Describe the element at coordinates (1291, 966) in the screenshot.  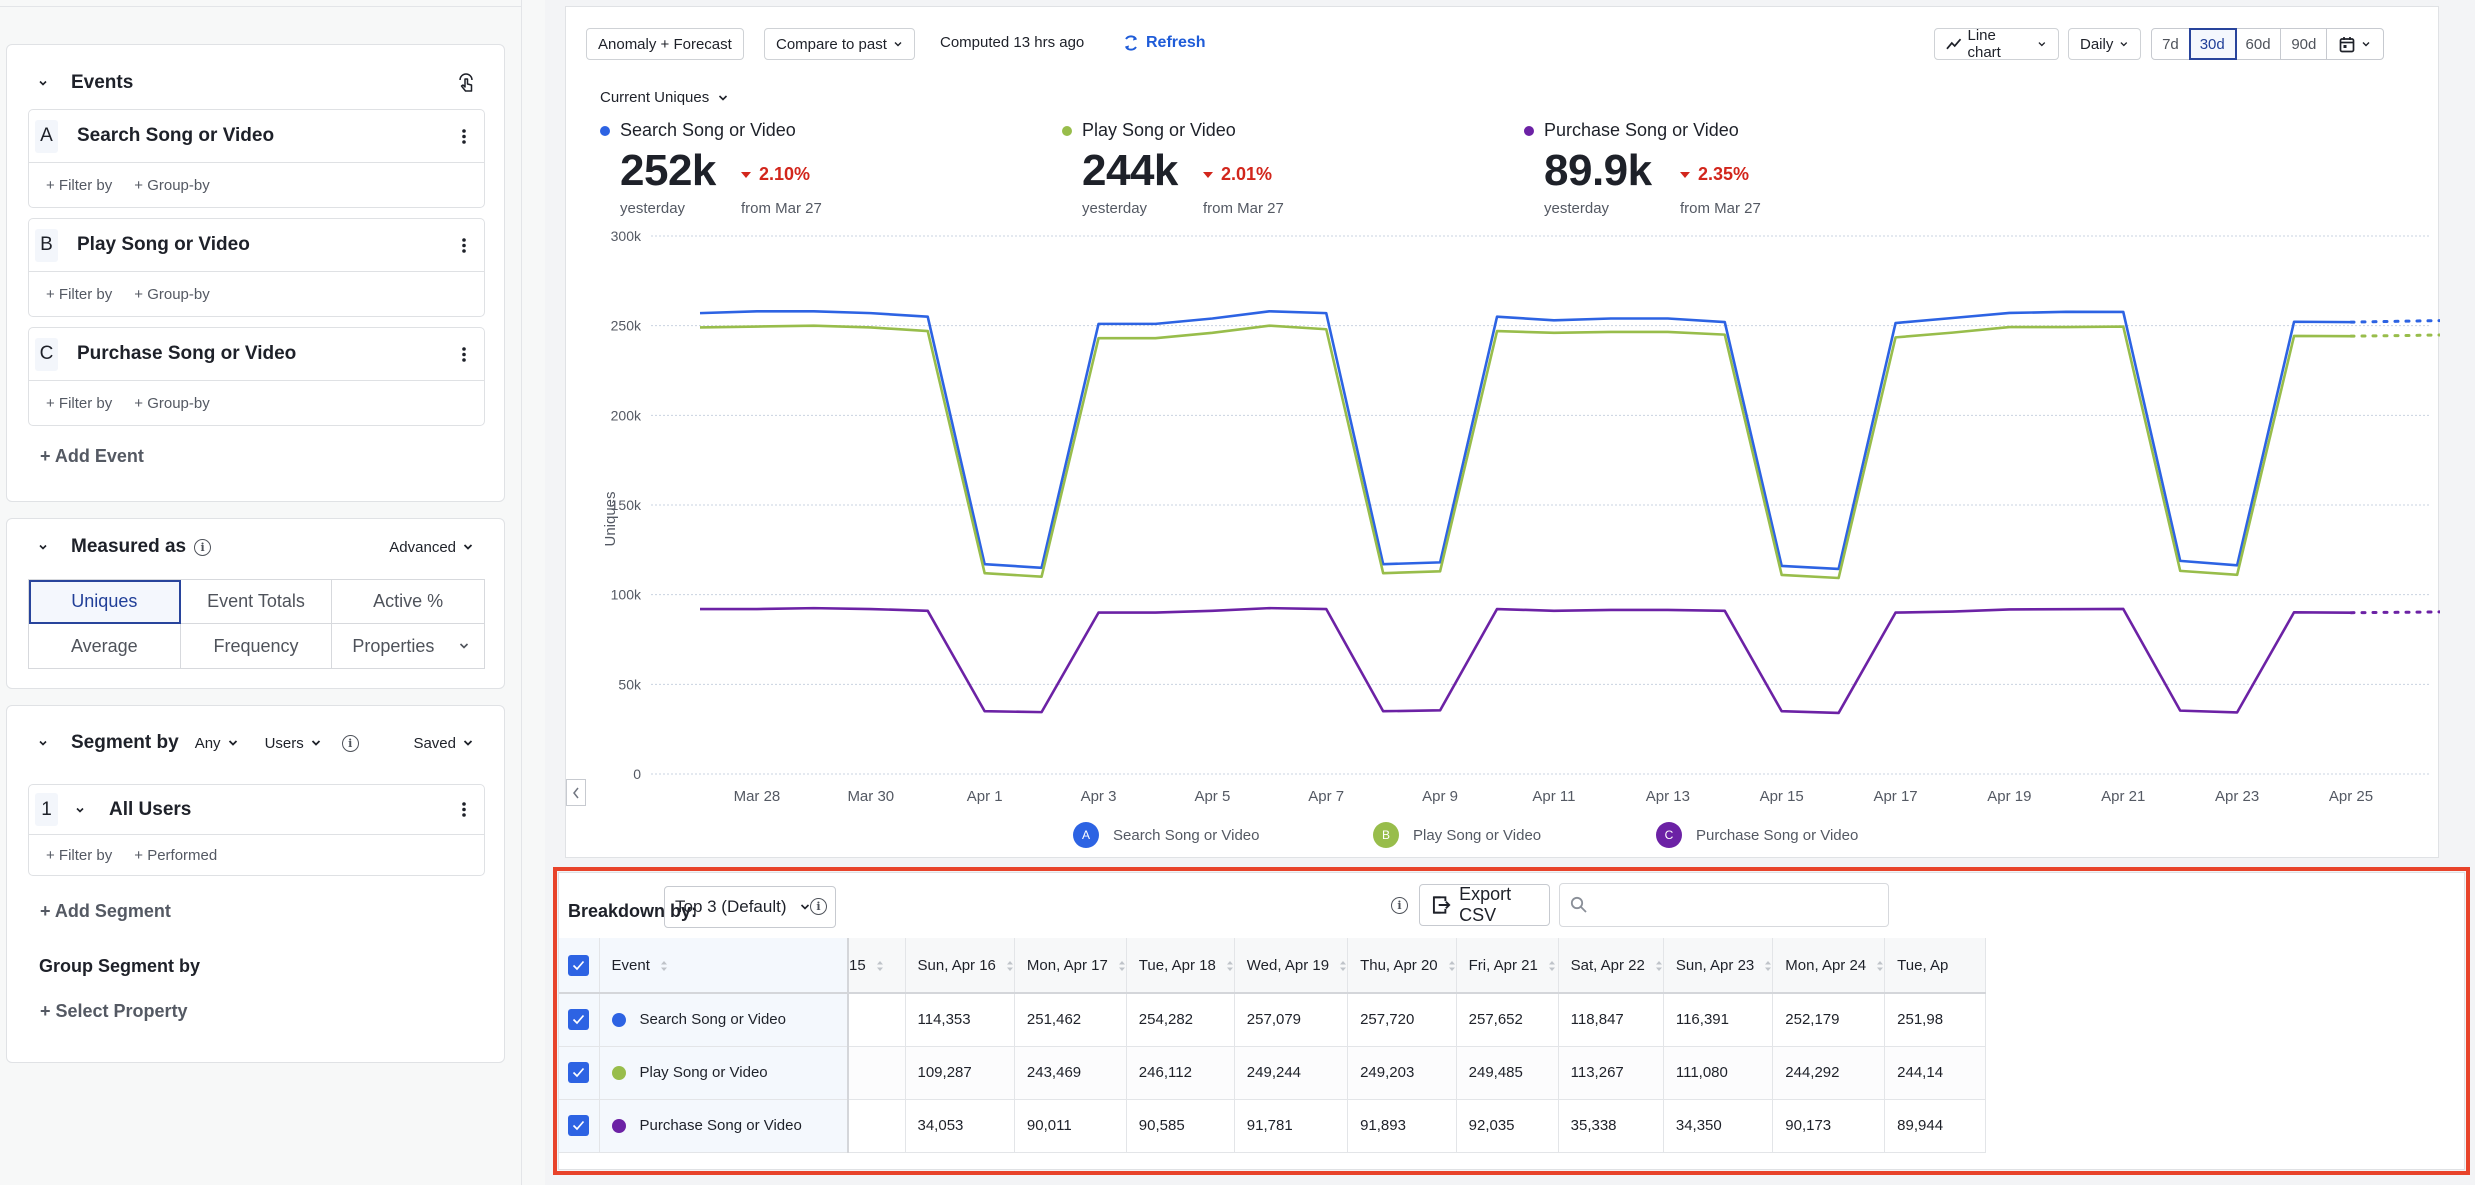
I see `column-header-date: Wed, Apr 19` at that location.